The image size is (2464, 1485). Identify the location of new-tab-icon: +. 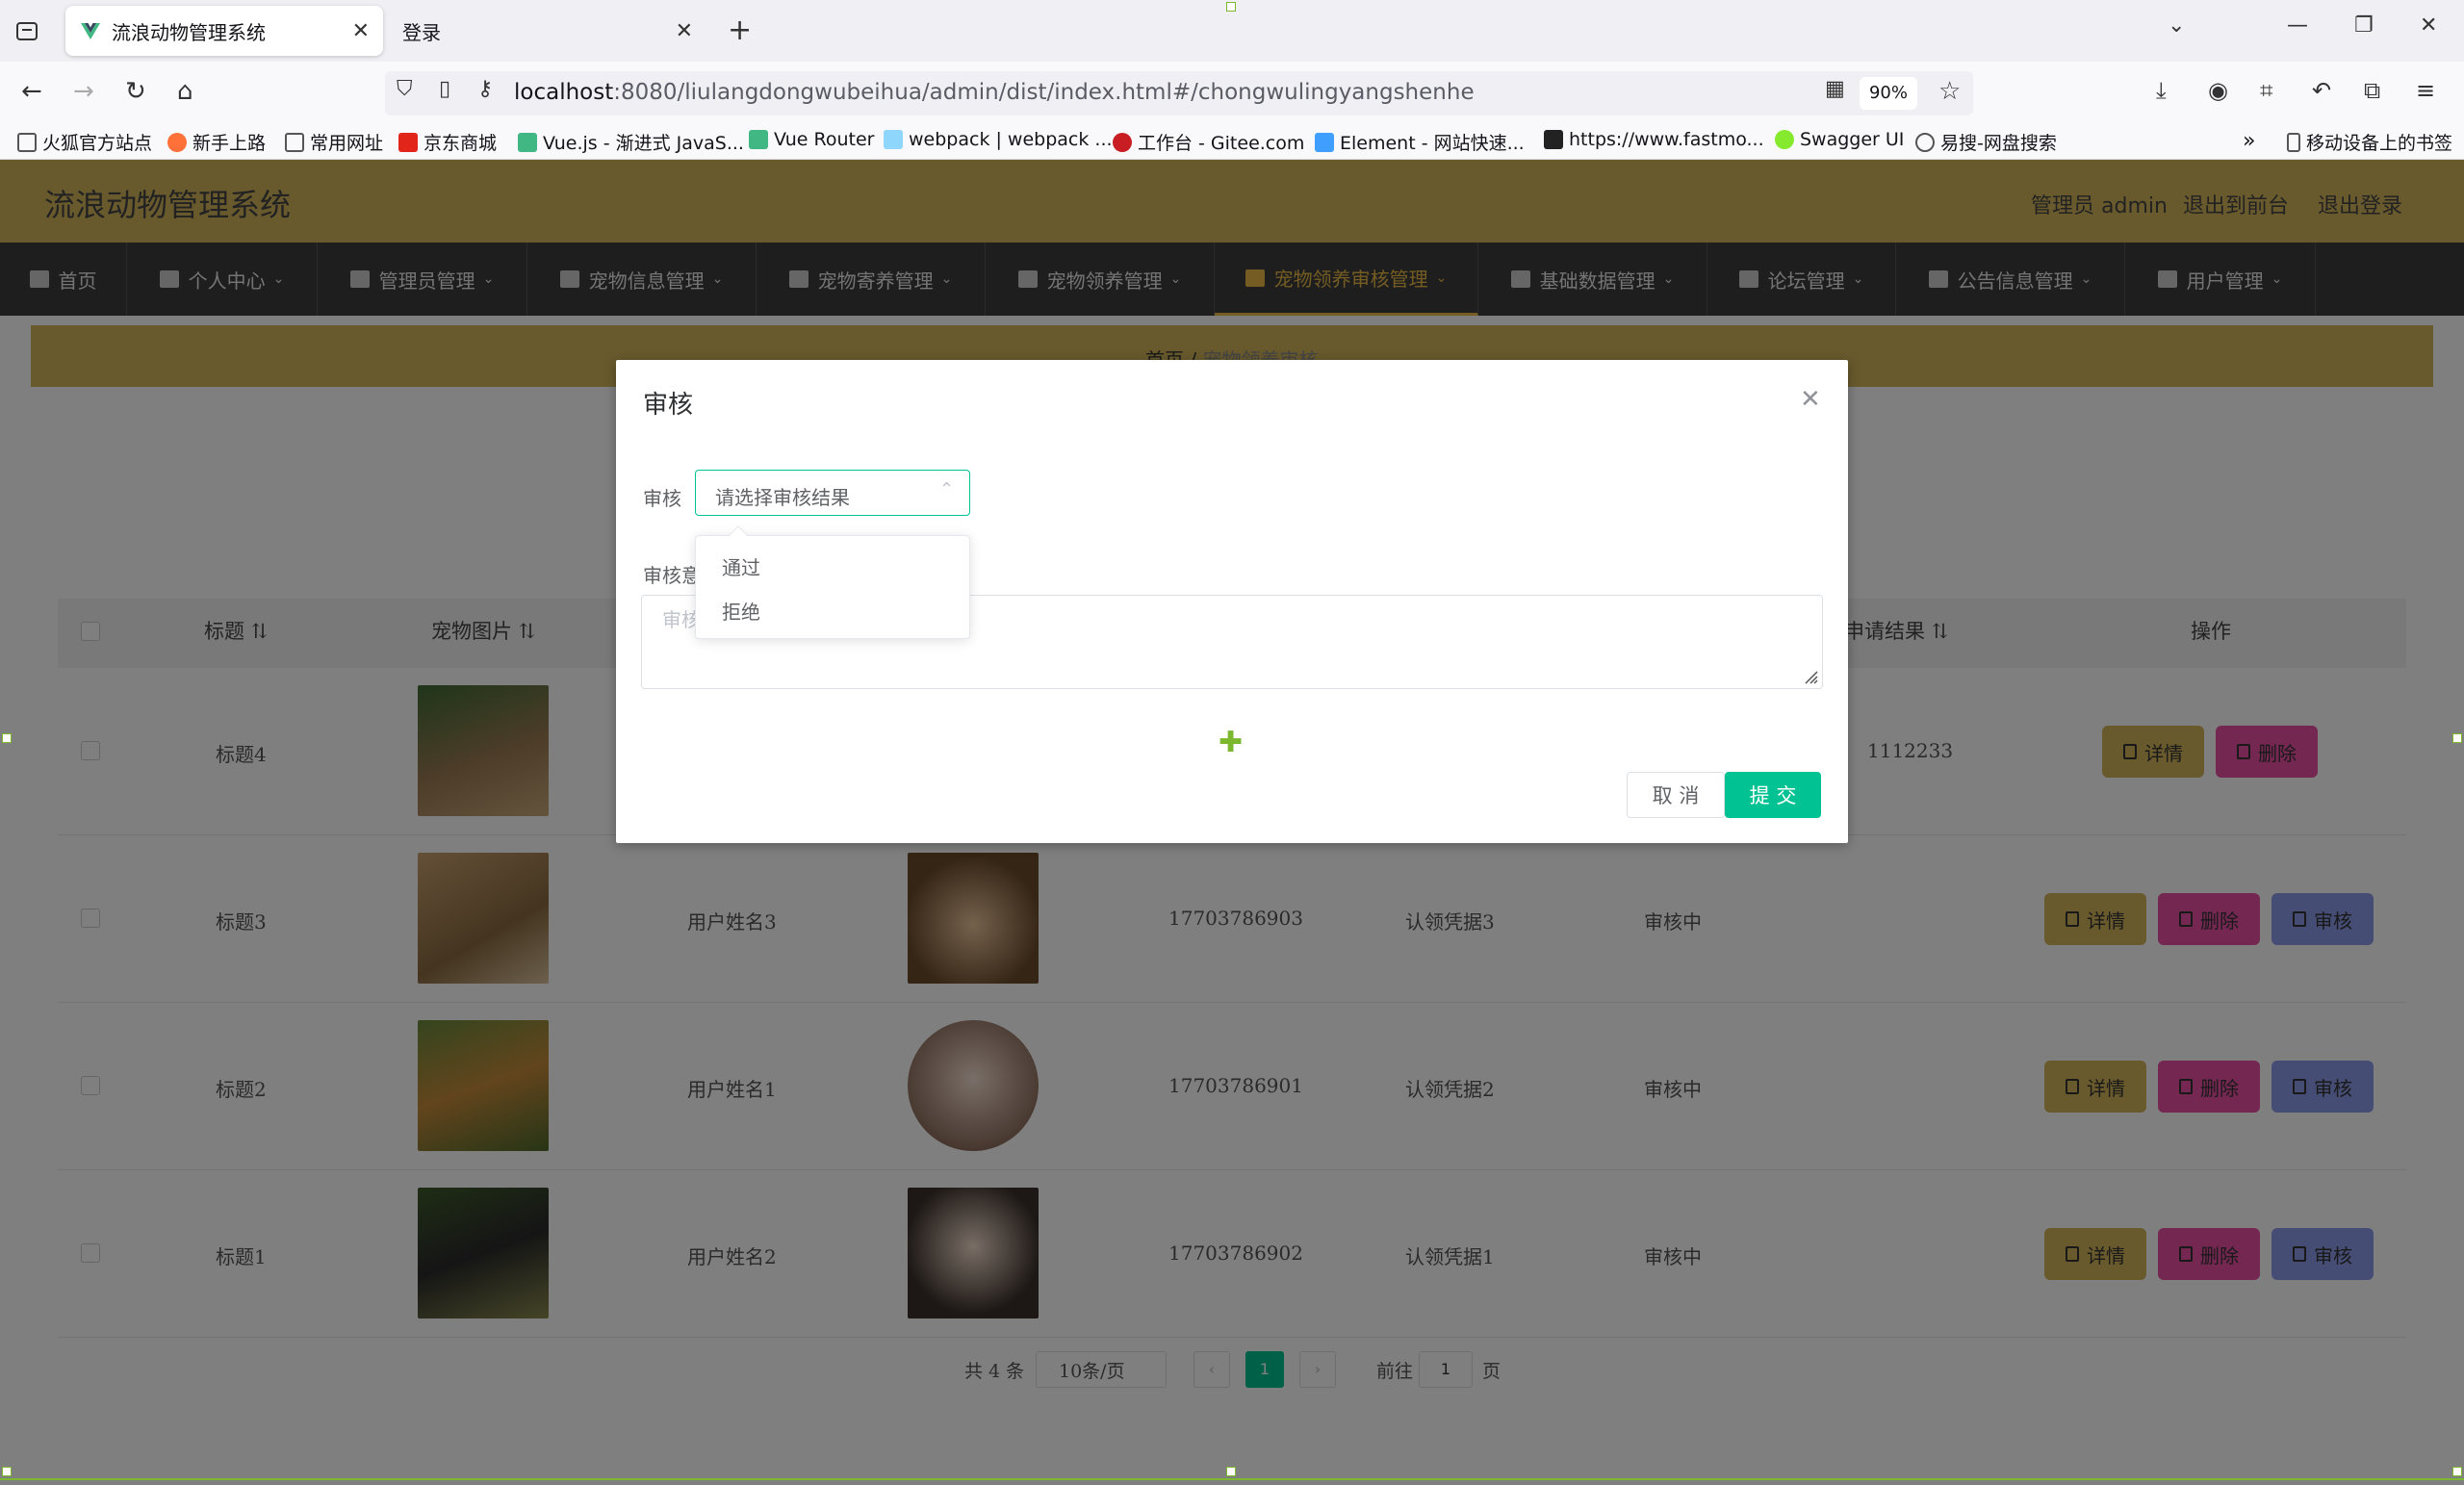
(740, 30).